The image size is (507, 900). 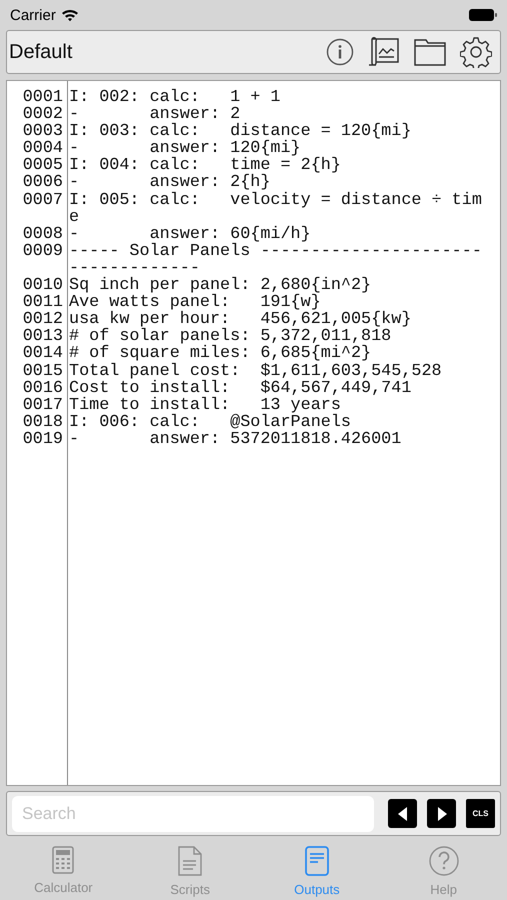 I want to click on chart-scroll-button, so click(x=384, y=52).